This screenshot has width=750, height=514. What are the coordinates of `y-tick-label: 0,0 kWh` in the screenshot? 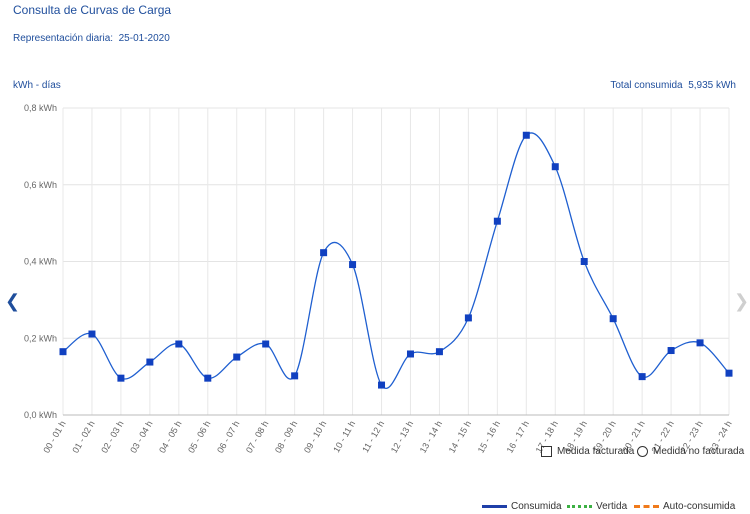 It's located at (40, 415).